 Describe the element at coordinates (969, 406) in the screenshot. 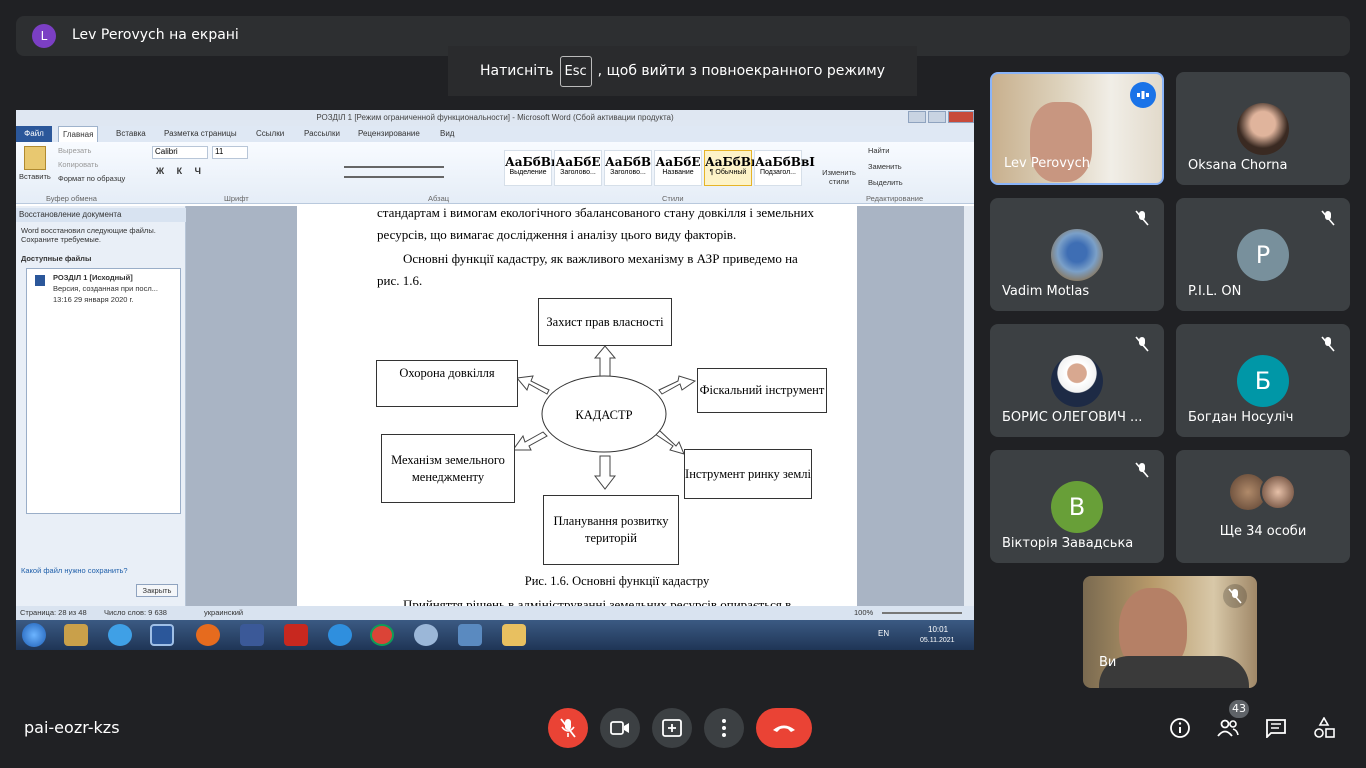

I see `vertical-scrollbar` at that location.